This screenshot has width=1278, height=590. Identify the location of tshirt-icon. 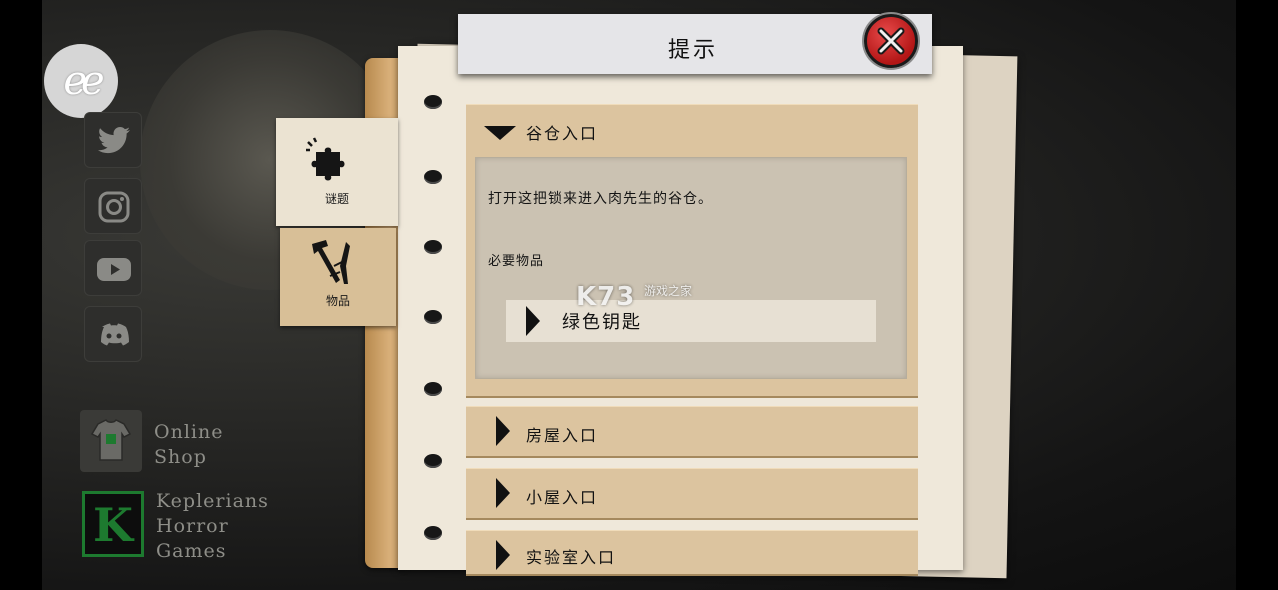
(111, 440).